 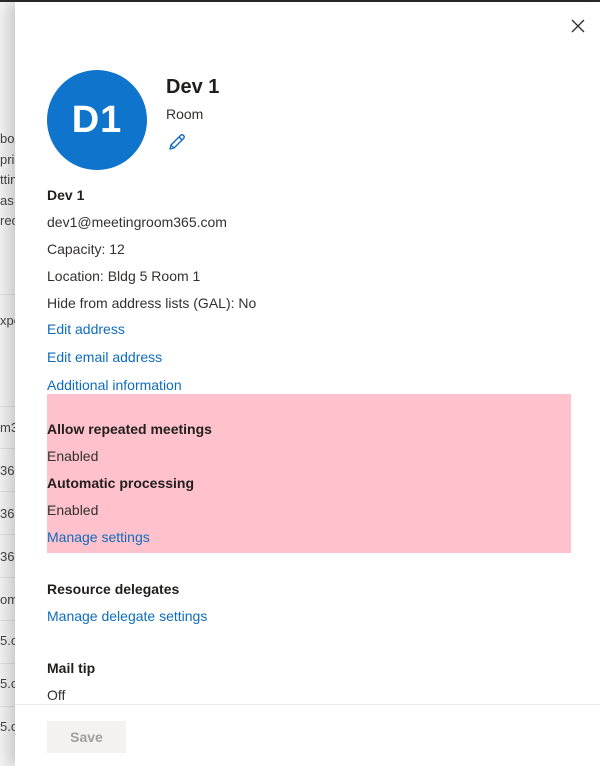 What do you see at coordinates (8, 599) in the screenshot?
I see `background-text-fragment: om` at bounding box center [8, 599].